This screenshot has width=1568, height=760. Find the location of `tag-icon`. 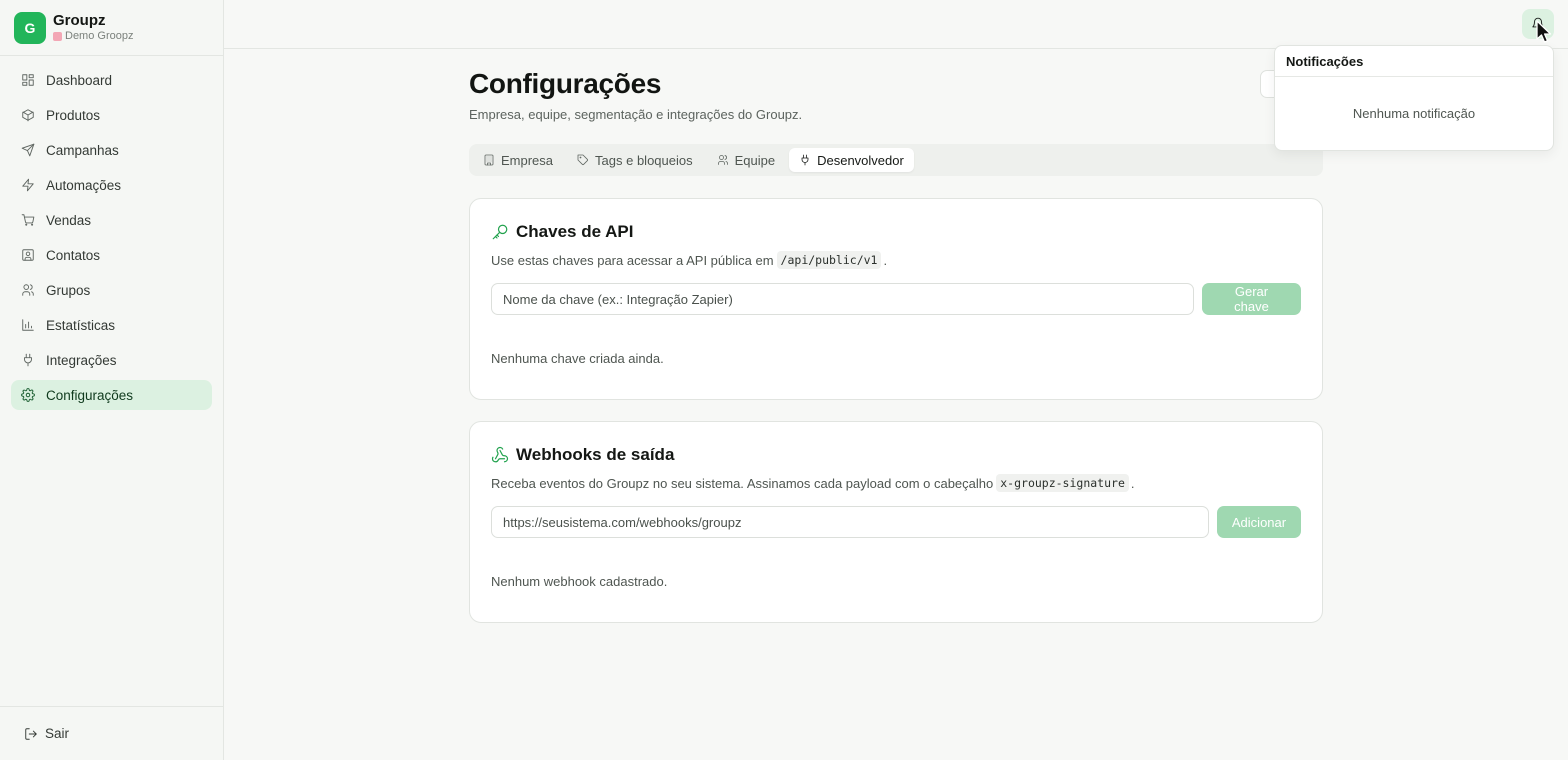

tag-icon is located at coordinates (583, 159).